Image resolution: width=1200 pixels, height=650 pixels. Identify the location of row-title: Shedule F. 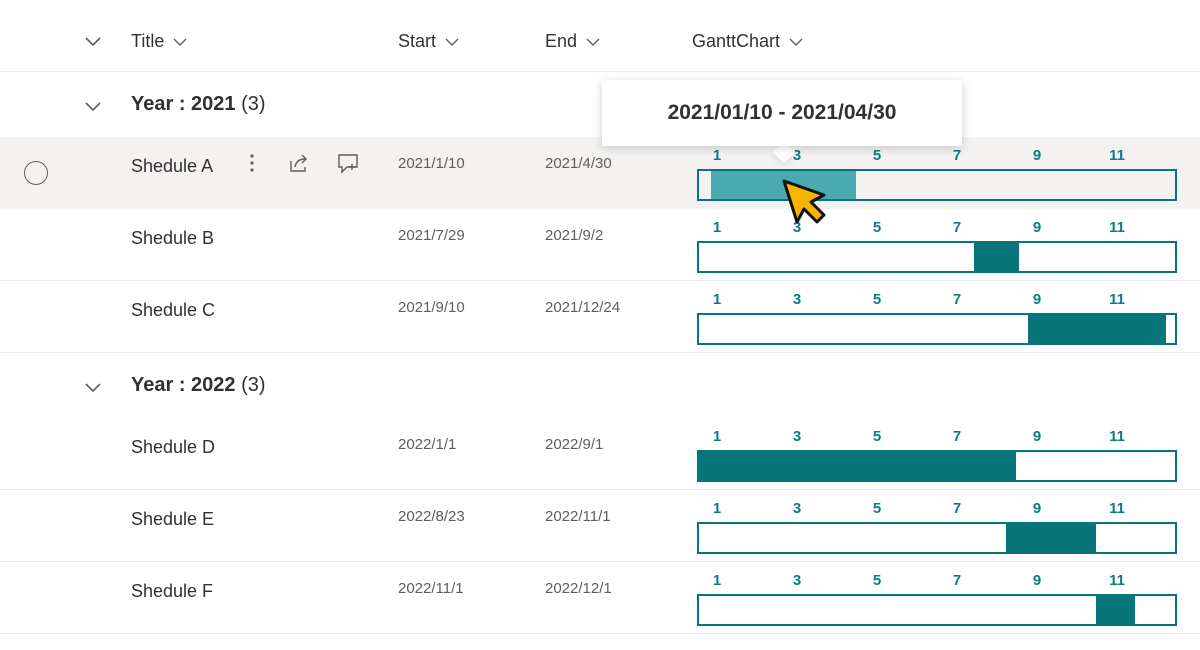
(172, 591).